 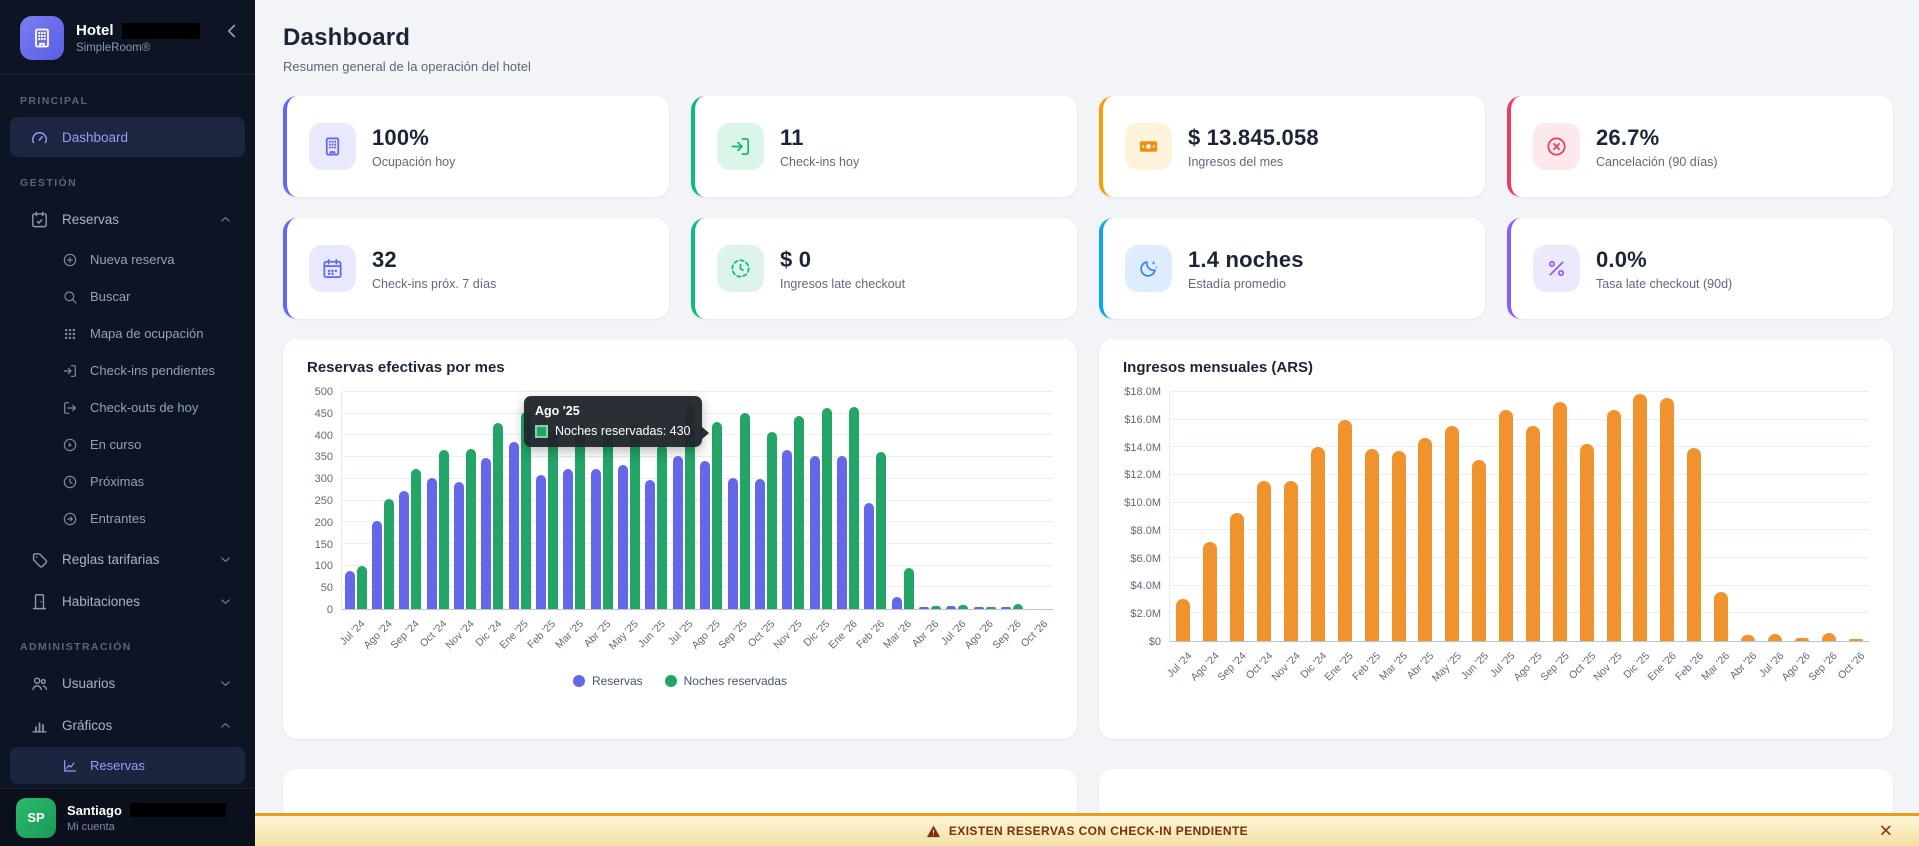 What do you see at coordinates (127, 370) in the screenshot?
I see `sidebar-subitem-check-ins-pendientes: Check-ins pendientes` at bounding box center [127, 370].